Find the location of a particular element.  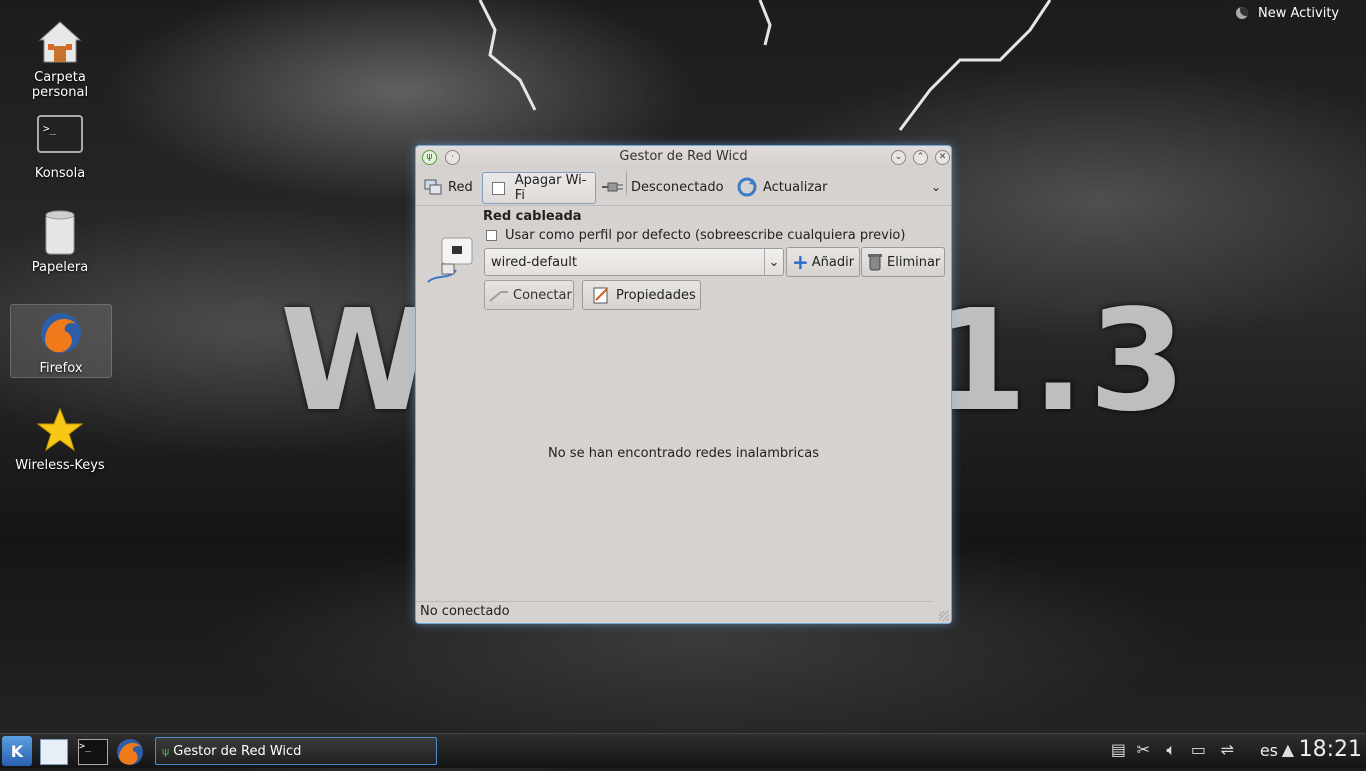

empty-wireless-message: No se han encontrado redes inalambricas is located at coordinates (683, 453).